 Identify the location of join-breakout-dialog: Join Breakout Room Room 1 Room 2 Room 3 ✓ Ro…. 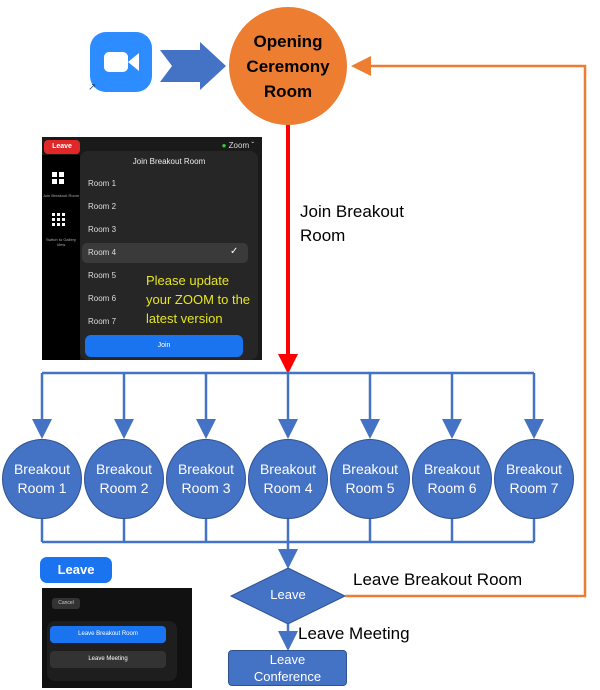
(169, 255).